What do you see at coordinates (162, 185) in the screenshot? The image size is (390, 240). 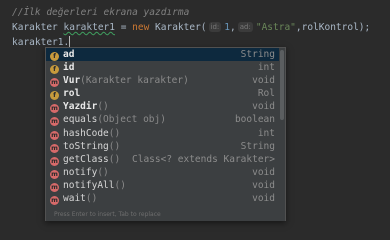 I see `completion-item-notifyAll: m notifyAll() void` at bounding box center [162, 185].